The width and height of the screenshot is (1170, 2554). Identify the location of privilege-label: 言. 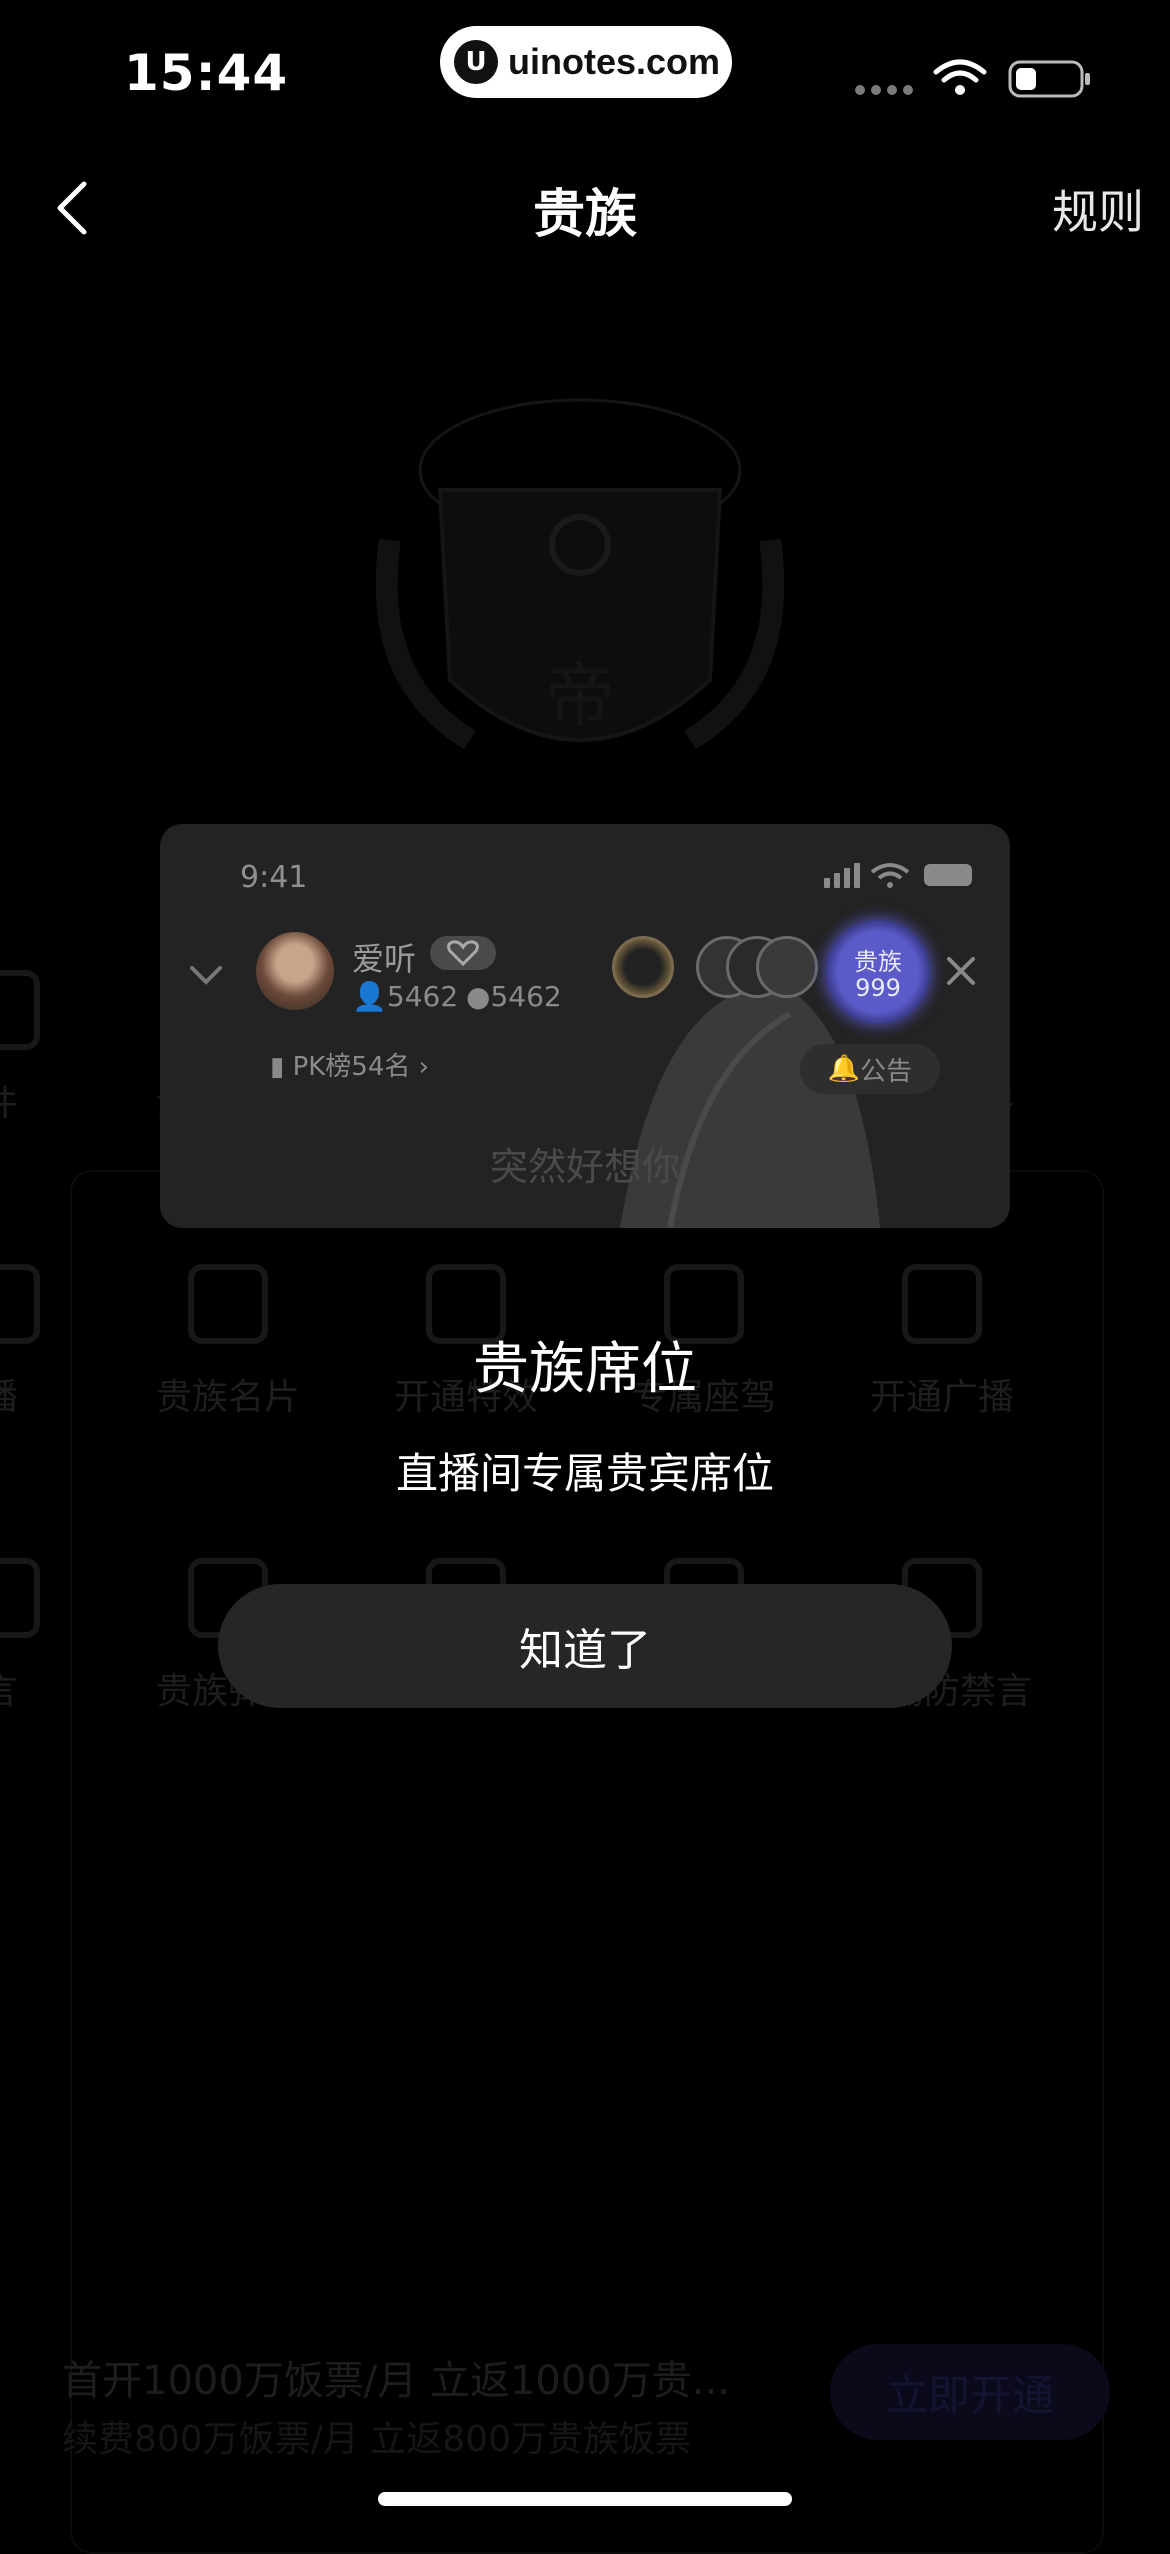
(60, 1688).